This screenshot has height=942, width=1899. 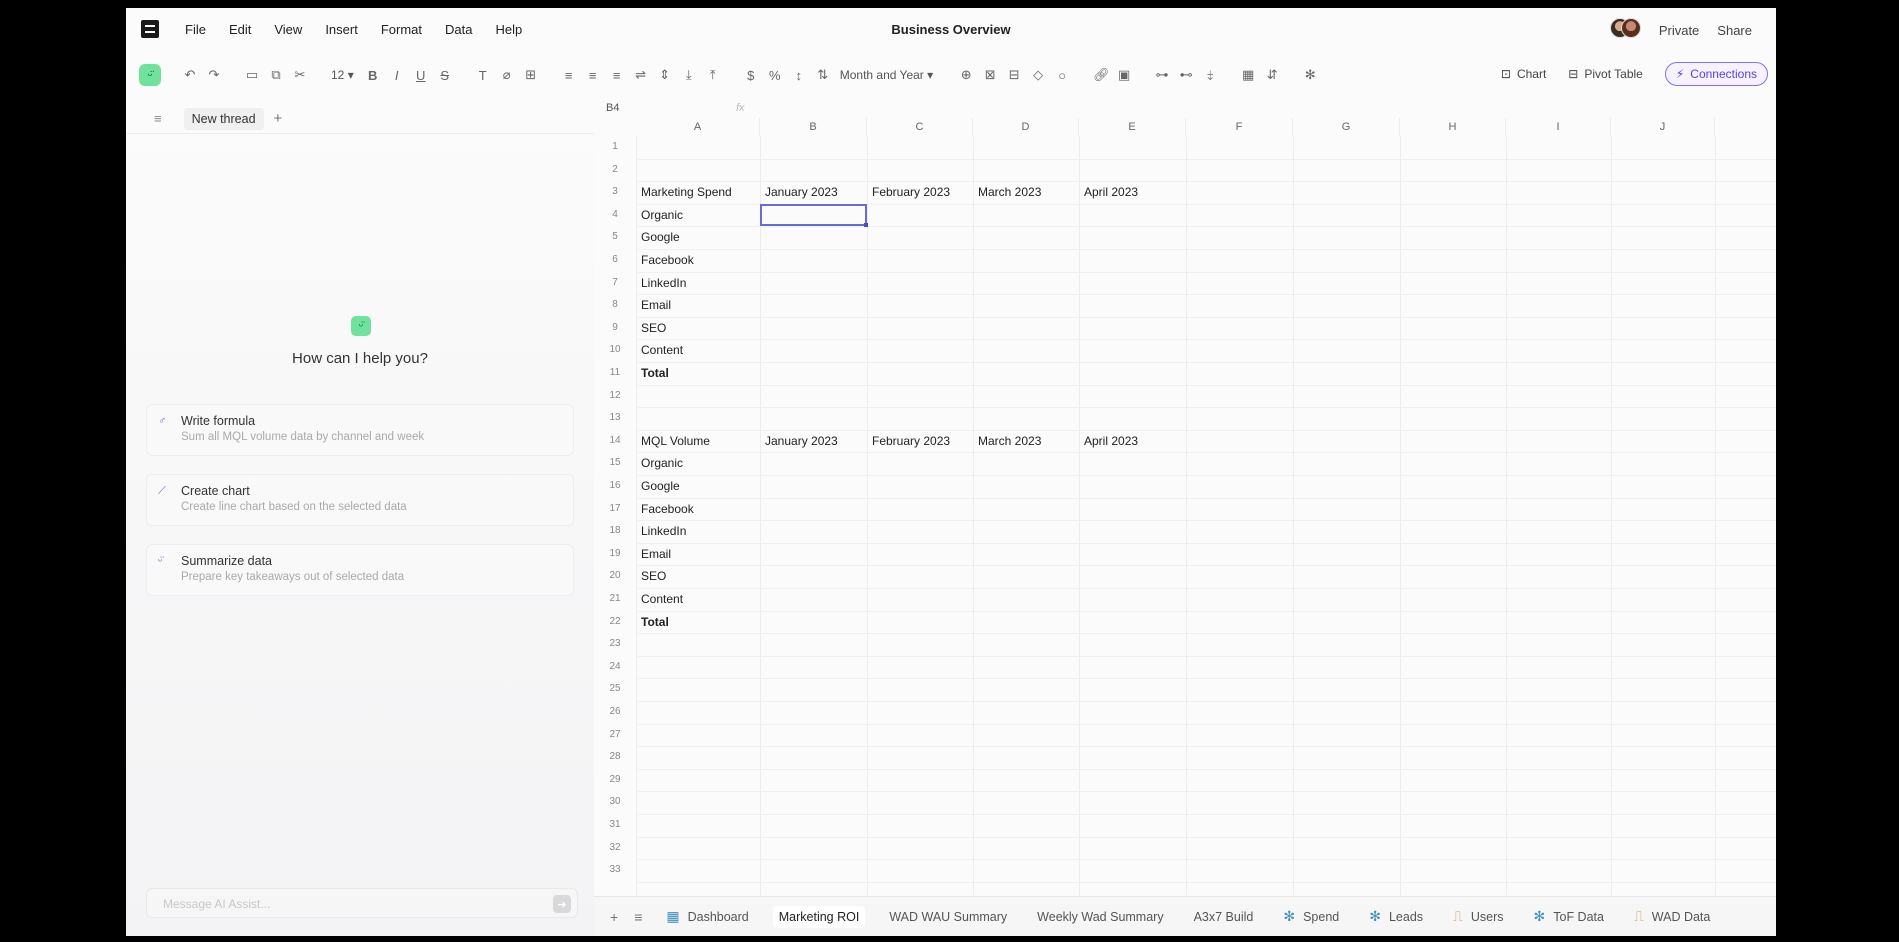 I want to click on insert-icon: ⊕, so click(x=966, y=75).